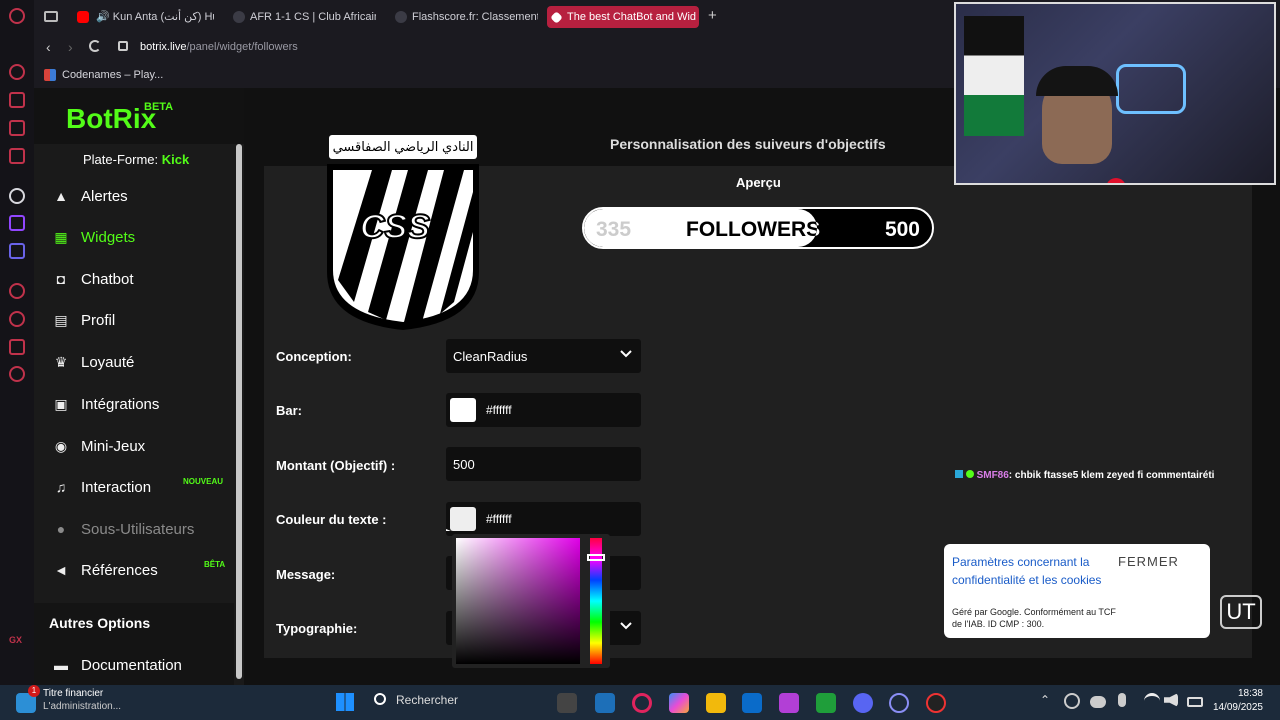 The image size is (1280, 720). Describe the element at coordinates (17, 16) in the screenshot. I see `opera-logo-icon` at that location.